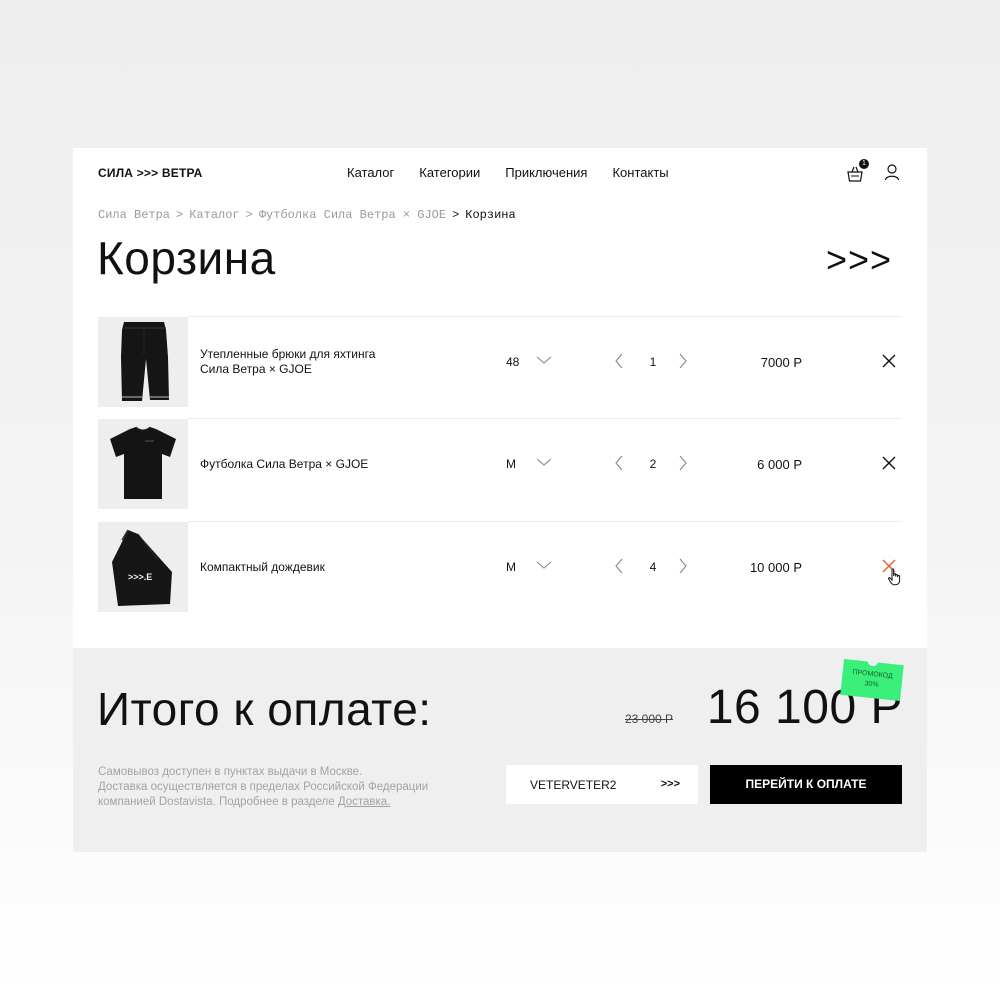 This screenshot has width=1000, height=1000. I want to click on item-price: 6 000 Р, so click(779, 464).